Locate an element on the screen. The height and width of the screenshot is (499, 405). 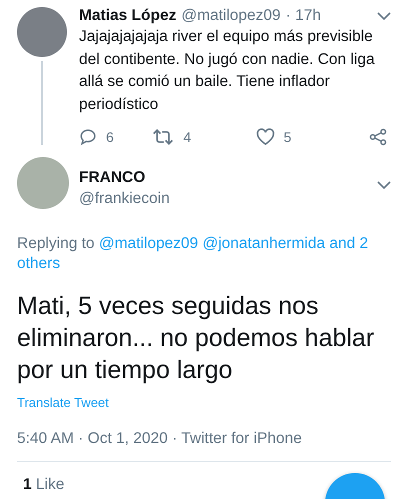
author-handle: @matilopez09 is located at coordinates (231, 16).